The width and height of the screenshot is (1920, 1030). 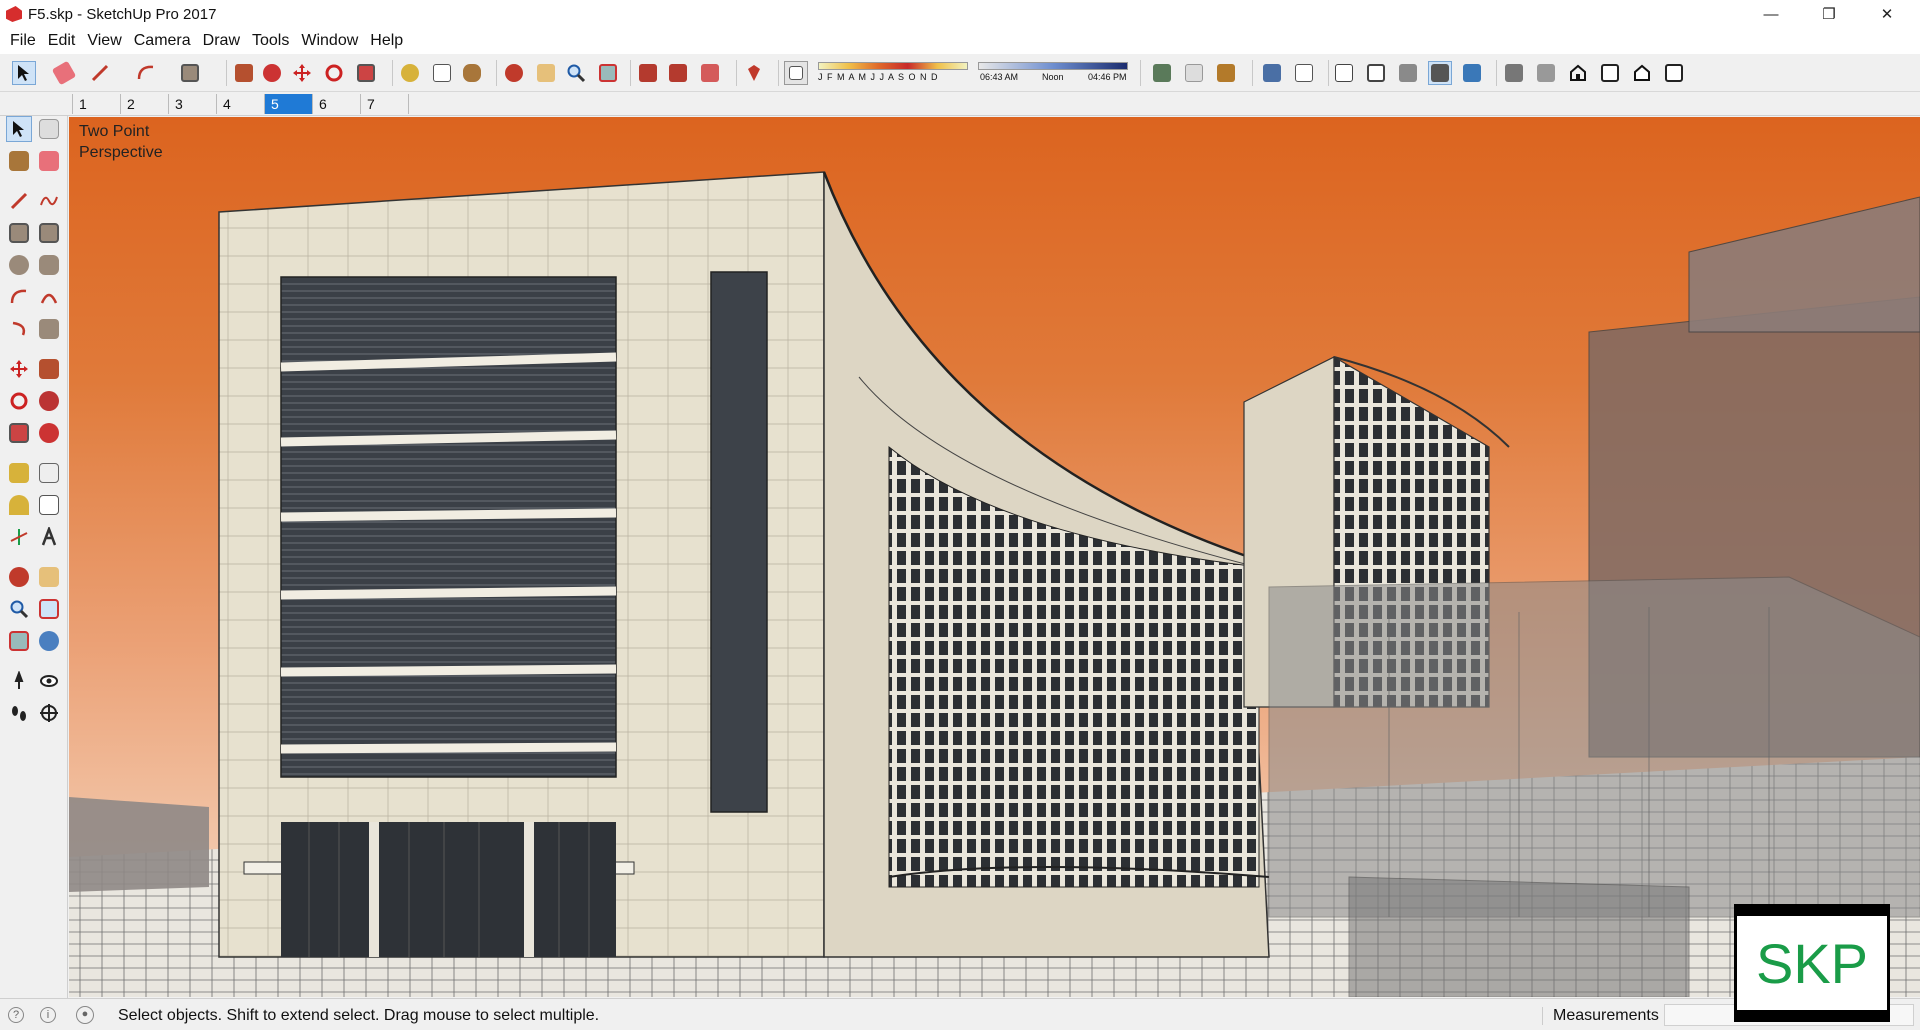 I want to click on scene-tab-2: 2, so click(x=144, y=104).